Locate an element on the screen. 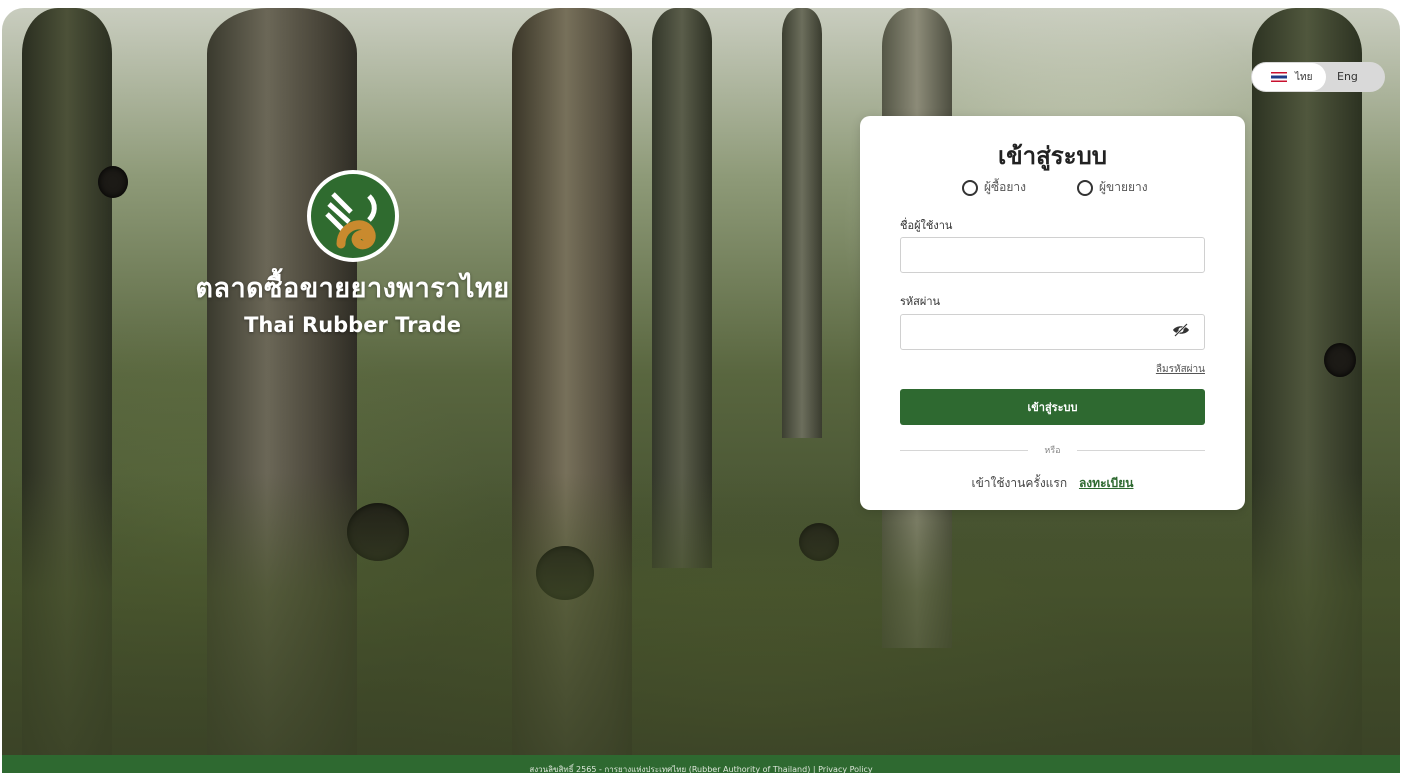 The width and height of the screenshot is (1412, 773). forgot-password-link: ลืมรหัสผ่าน is located at coordinates (1180, 369).